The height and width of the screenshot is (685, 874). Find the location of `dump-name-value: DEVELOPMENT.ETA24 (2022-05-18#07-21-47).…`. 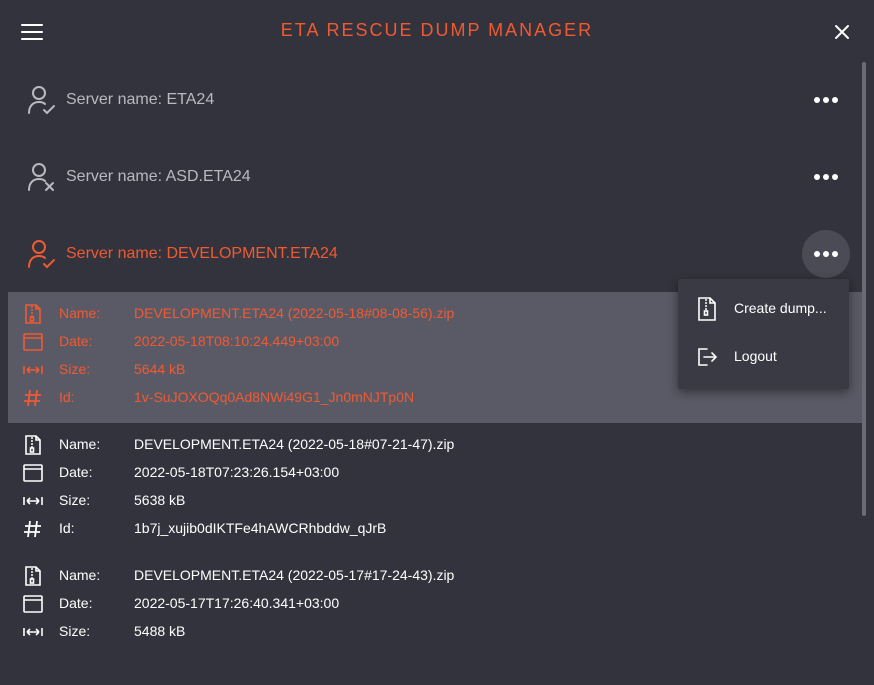

dump-name-value: DEVELOPMENT.ETA24 (2022-05-18#07-21-47).… is located at coordinates (294, 444).